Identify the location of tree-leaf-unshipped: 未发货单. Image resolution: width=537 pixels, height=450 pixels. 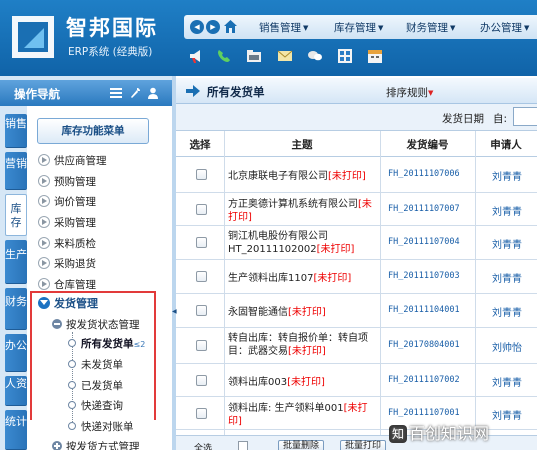
(95, 364).